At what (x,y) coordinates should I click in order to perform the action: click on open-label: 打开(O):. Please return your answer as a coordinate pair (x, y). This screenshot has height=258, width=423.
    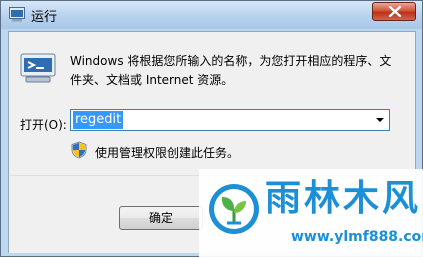
    Looking at the image, I should click on (43, 125).